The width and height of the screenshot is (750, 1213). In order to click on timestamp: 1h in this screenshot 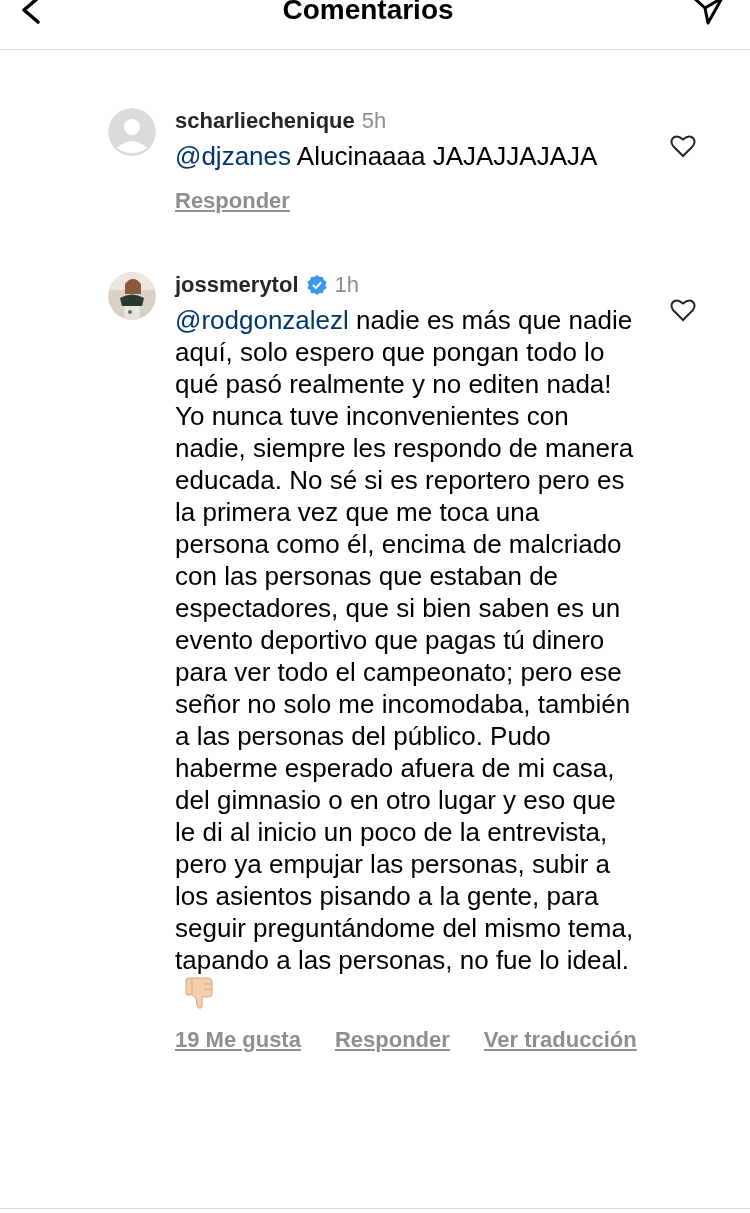, I will do `click(346, 285)`.